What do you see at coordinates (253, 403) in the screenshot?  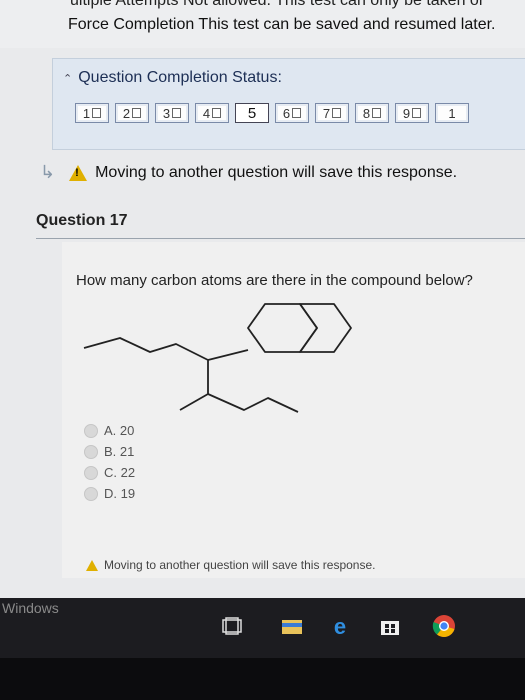 I see `side-chain` at bounding box center [253, 403].